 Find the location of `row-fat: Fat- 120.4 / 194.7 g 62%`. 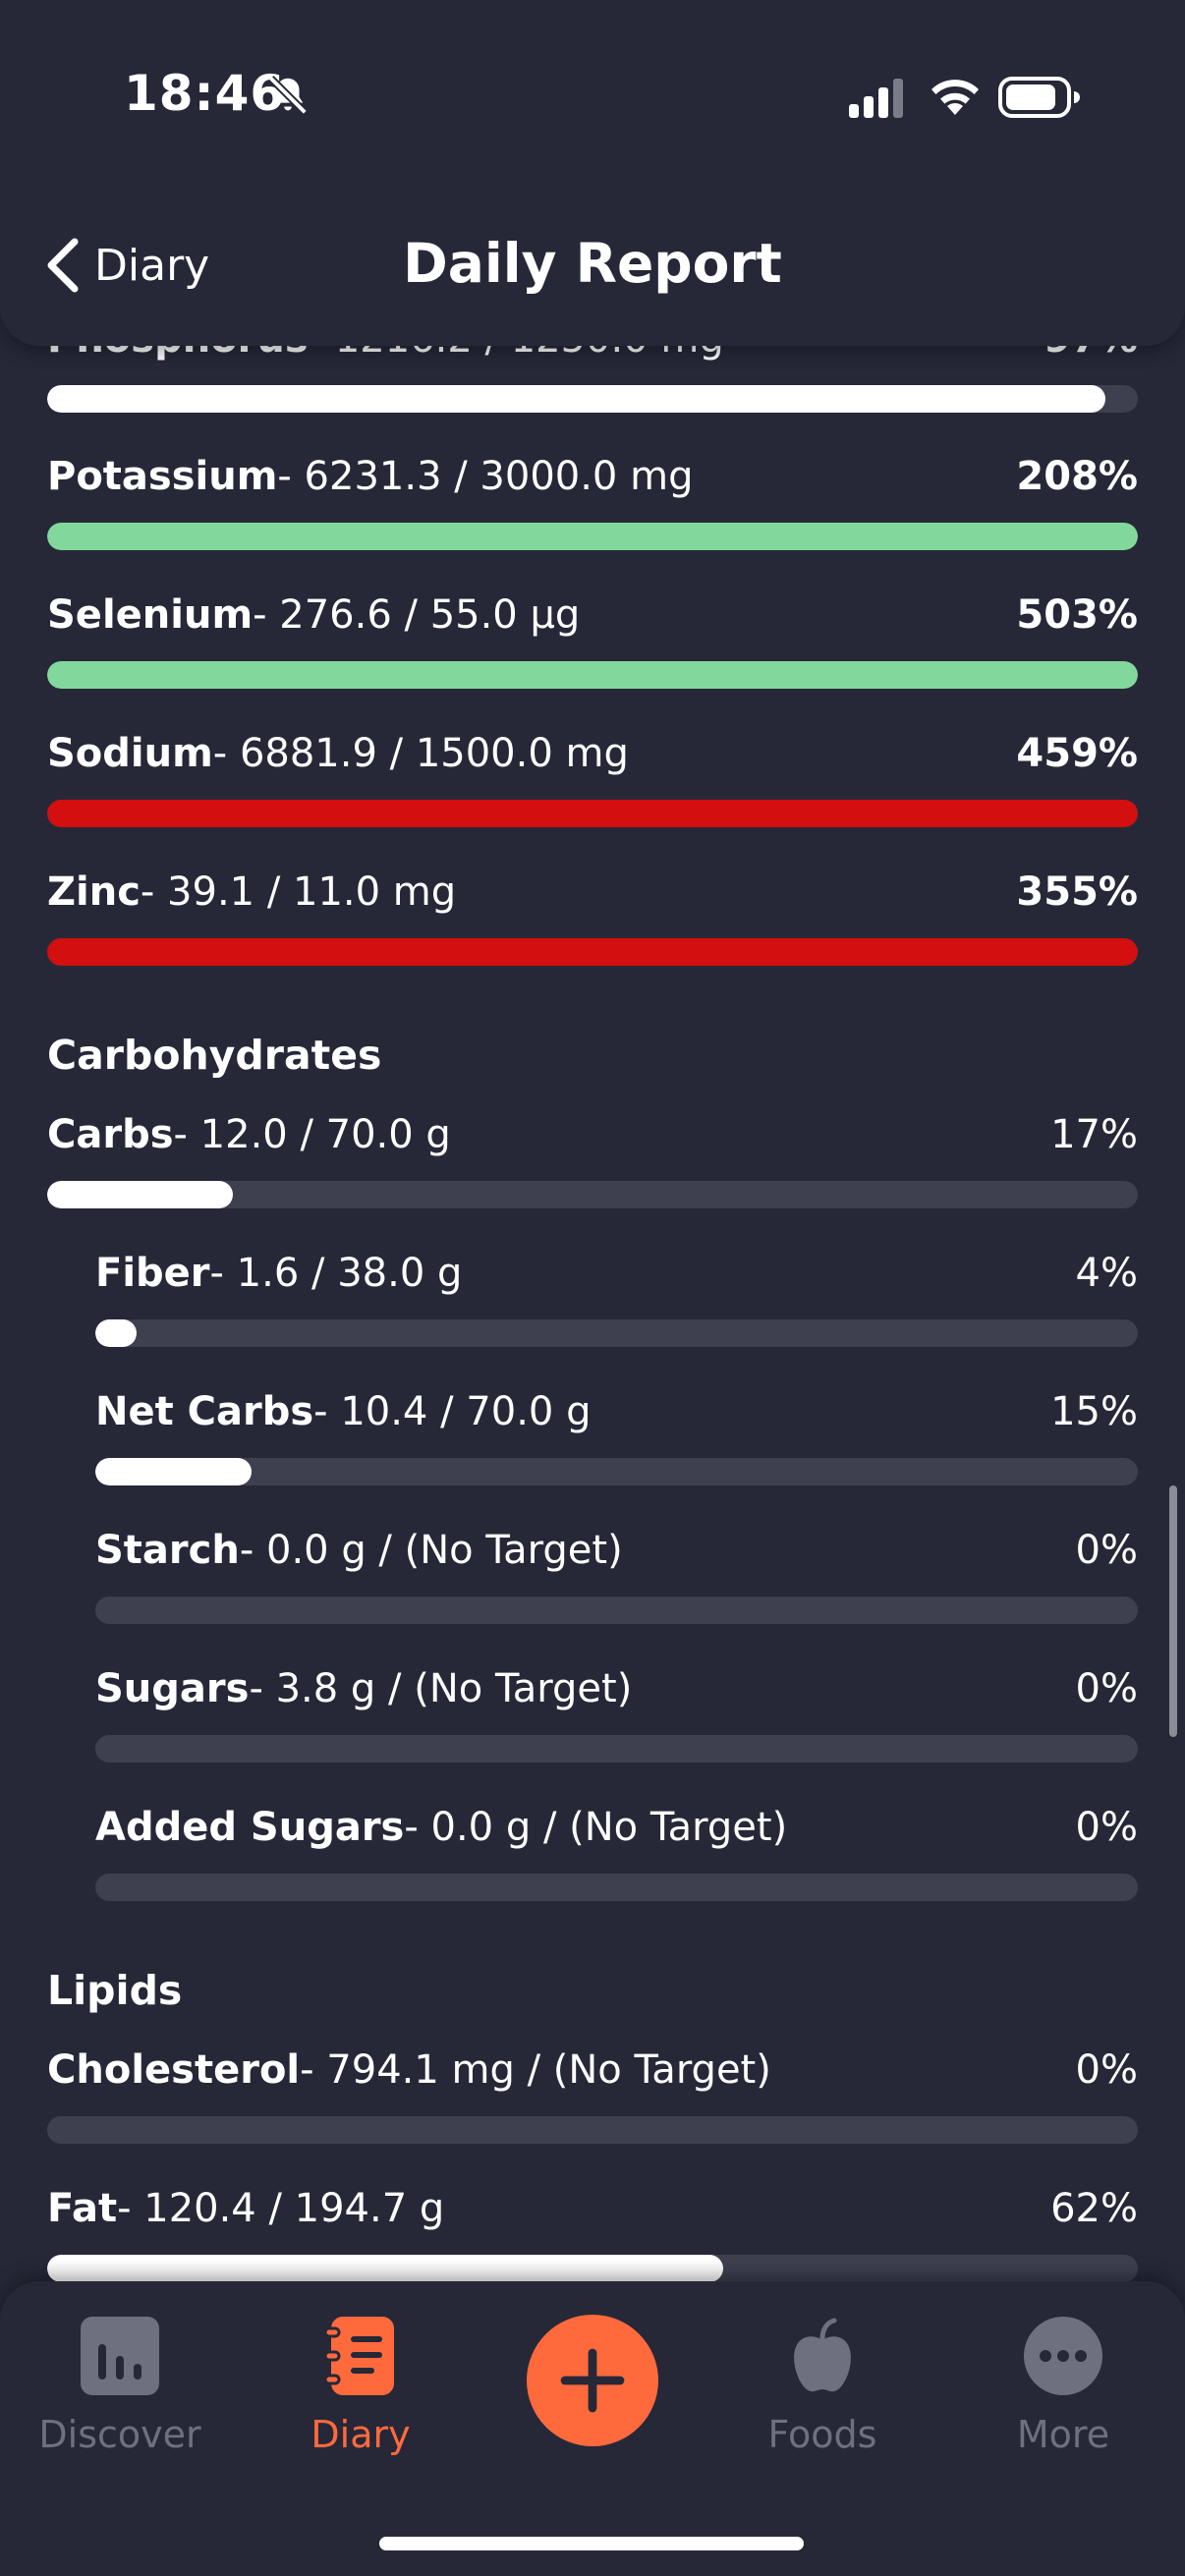

row-fat: Fat- 120.4 / 194.7 g 62% is located at coordinates (592, 2235).